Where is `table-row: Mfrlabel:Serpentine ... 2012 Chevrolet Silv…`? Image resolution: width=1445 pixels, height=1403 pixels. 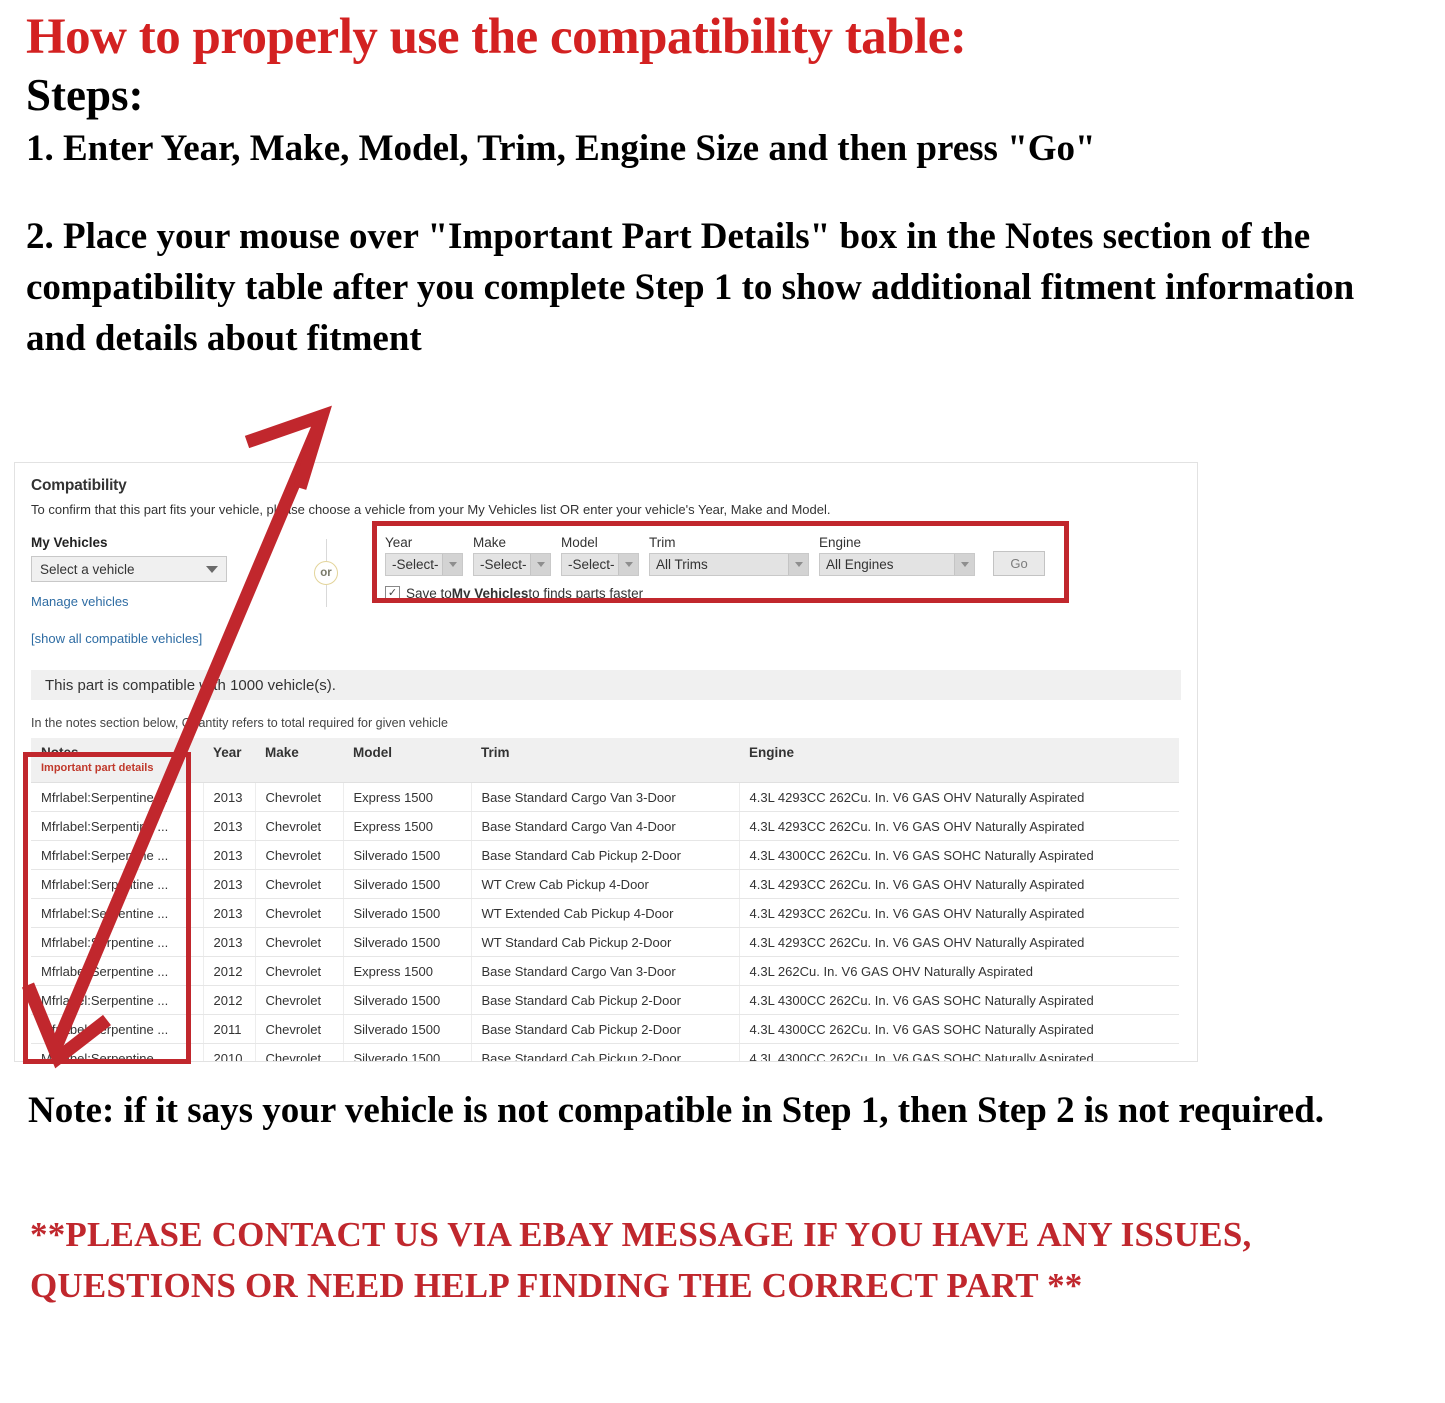
table-row: Mfrlabel:Serpentine ... 2012 Chevrolet Silv… is located at coordinates (605, 1000).